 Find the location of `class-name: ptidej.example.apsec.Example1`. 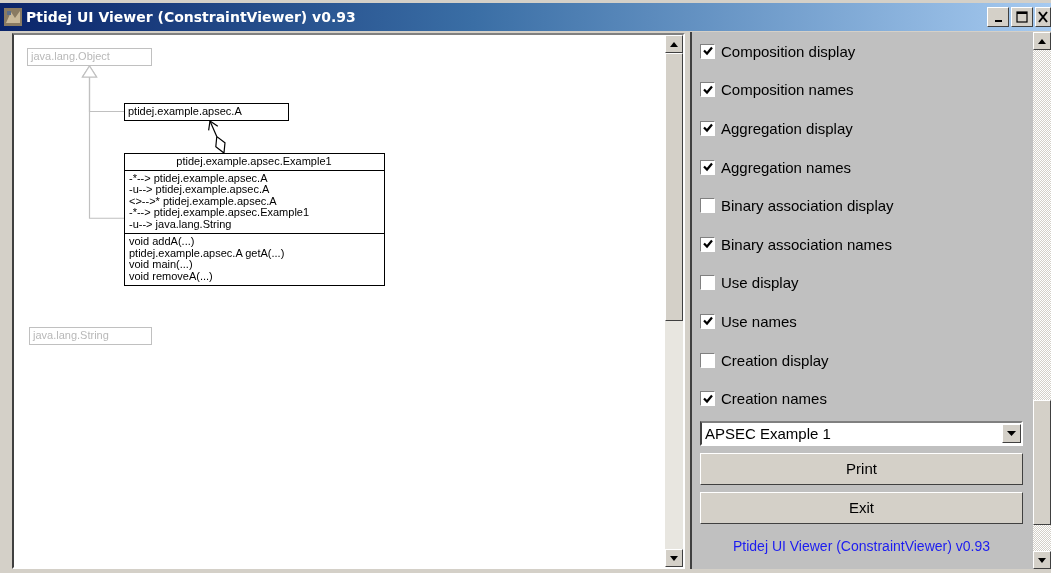

class-name: ptidej.example.apsec.Example1 is located at coordinates (254, 161).